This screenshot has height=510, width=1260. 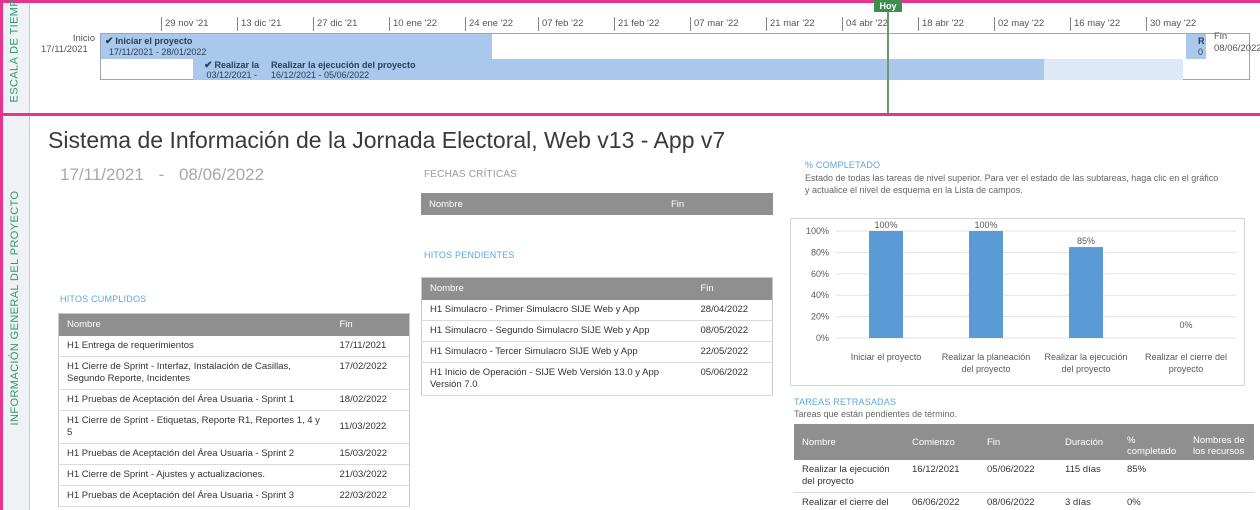 What do you see at coordinates (236, 65) in the screenshot?
I see `bar-title: Realizar la` at bounding box center [236, 65].